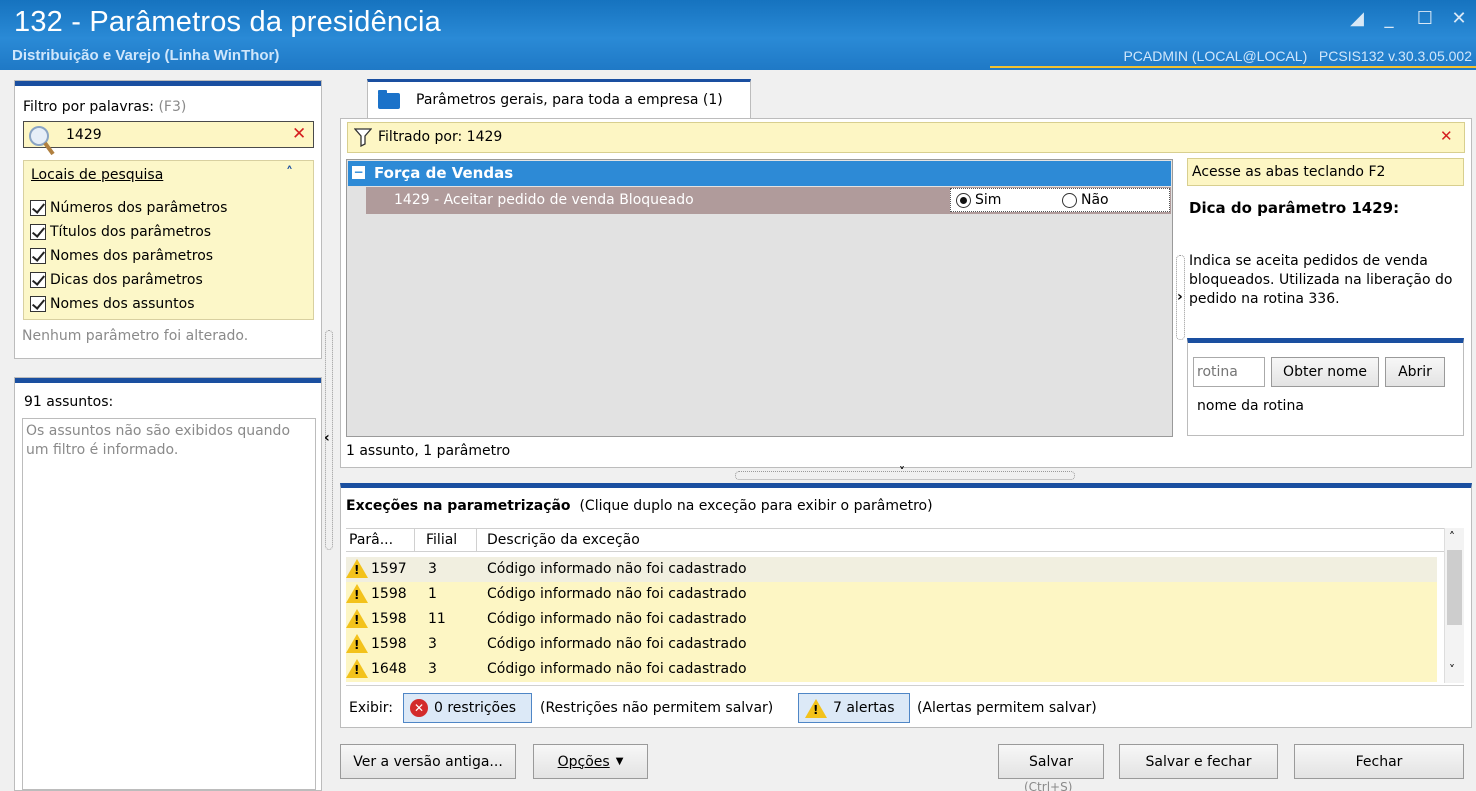  Describe the element at coordinates (1180, 297) in the screenshot. I see `expand-tip-icon: ›` at that location.